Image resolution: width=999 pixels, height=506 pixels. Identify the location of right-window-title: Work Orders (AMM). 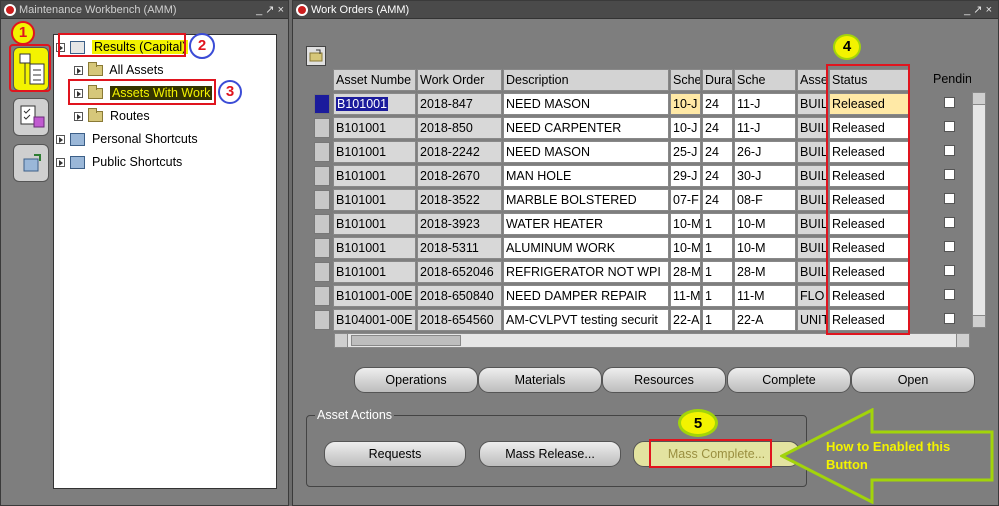
(360, 10).